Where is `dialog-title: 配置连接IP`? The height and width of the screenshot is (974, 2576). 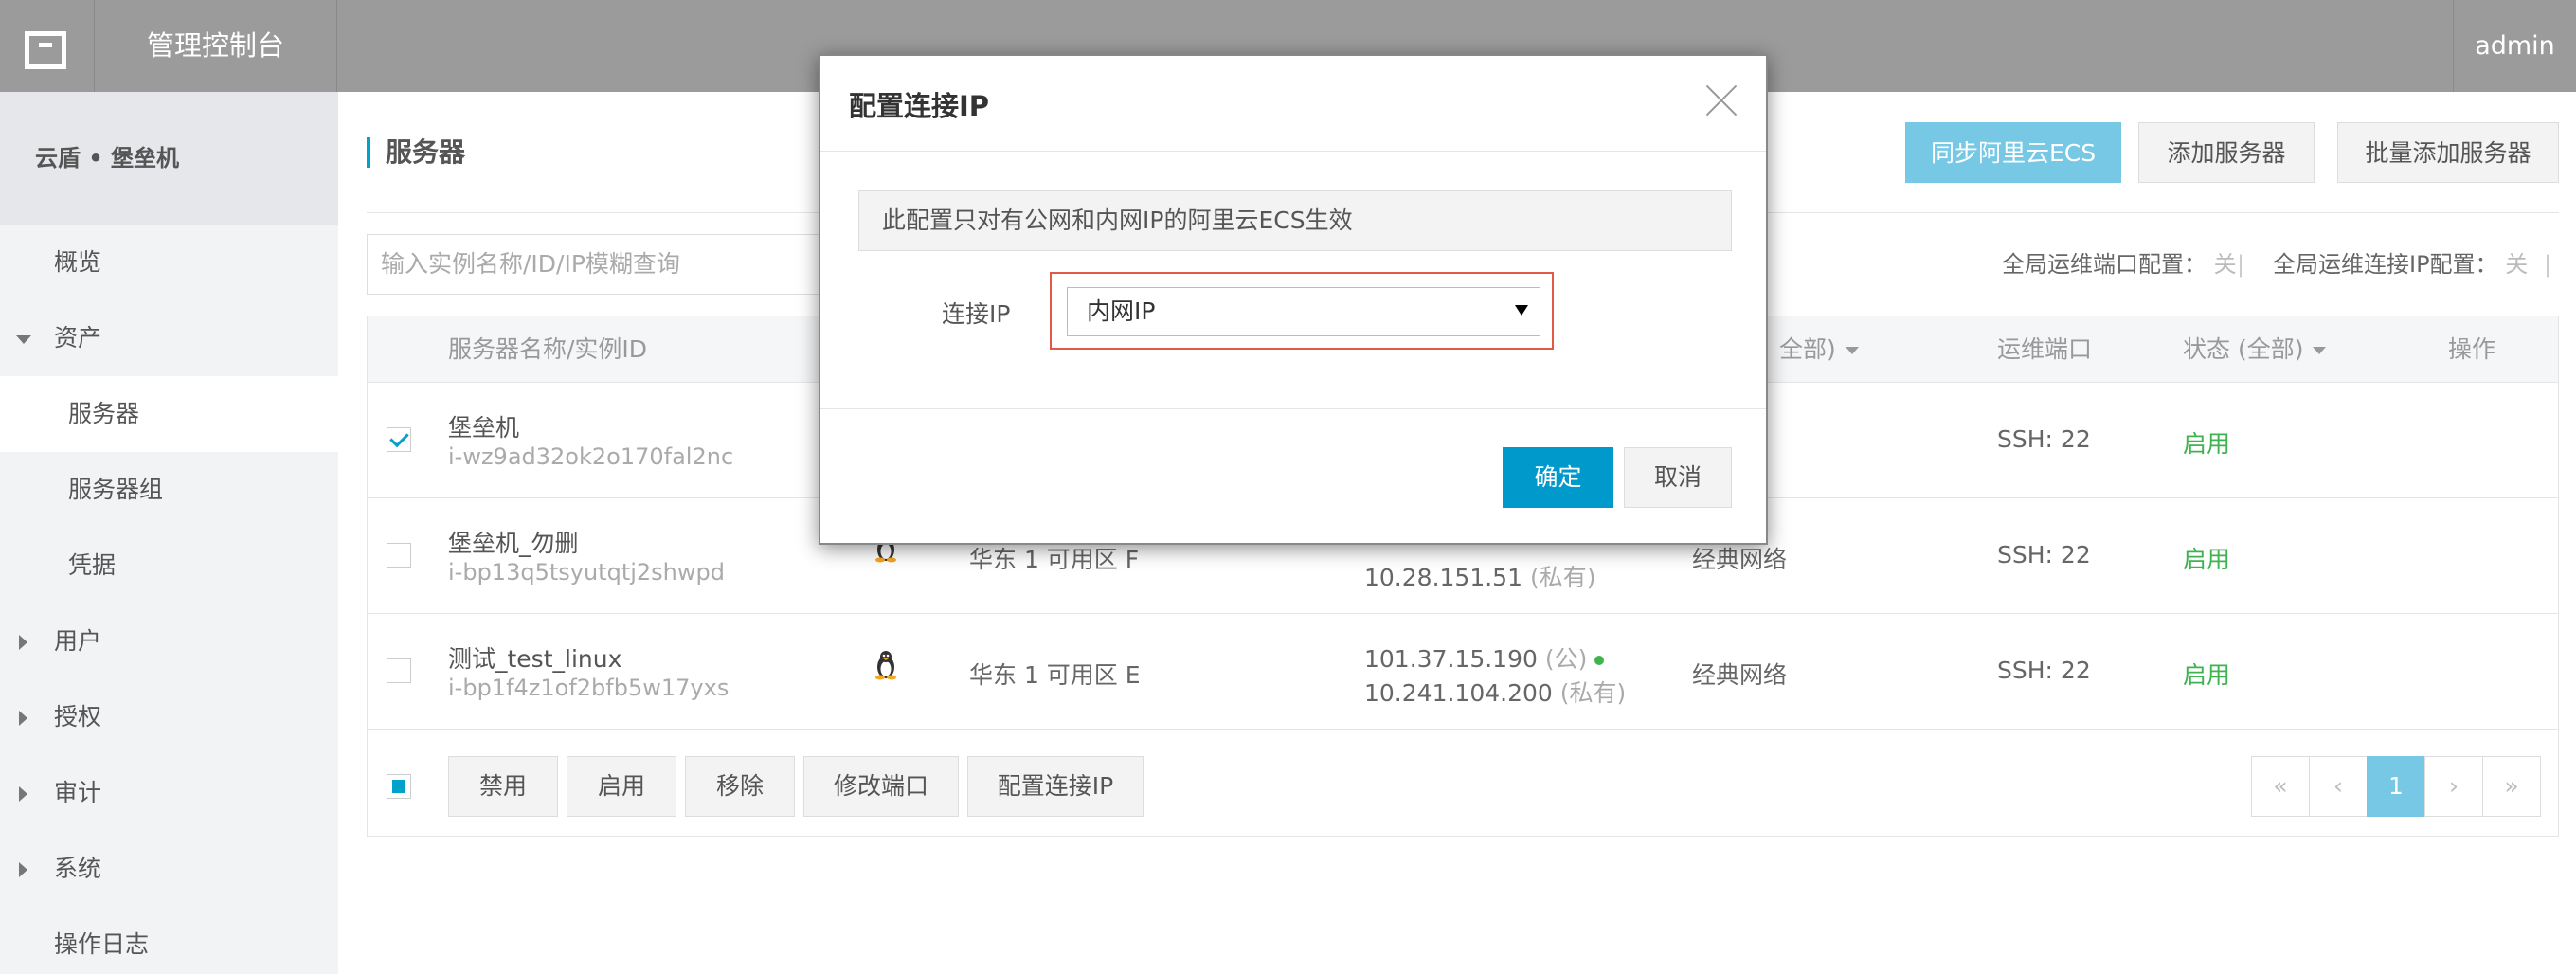
dialog-title: 配置连接IP is located at coordinates (919, 106).